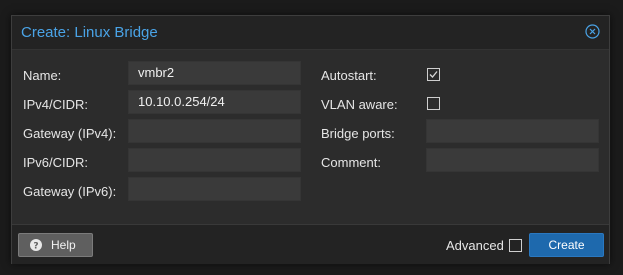 The image size is (623, 275). I want to click on create-button: Create, so click(566, 245).